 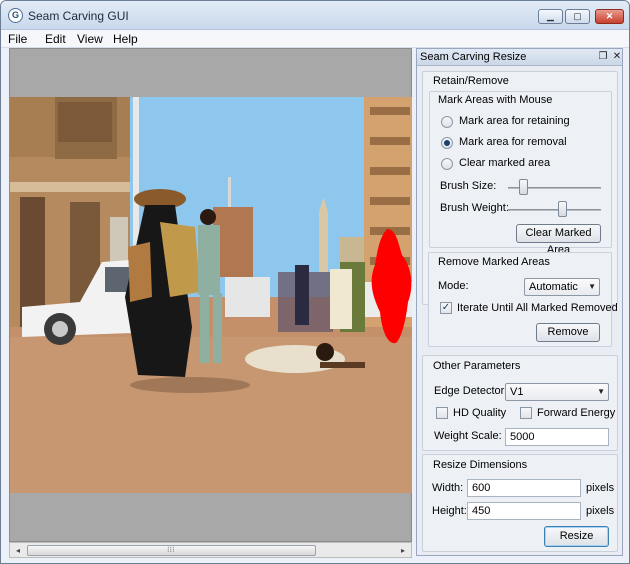 I want to click on width-unit: pixels, so click(x=600, y=488).